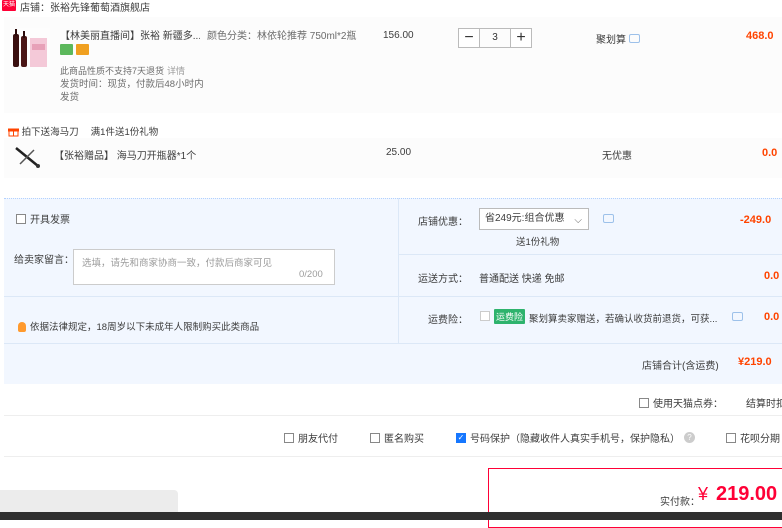  What do you see at coordinates (28, 158) in the screenshot?
I see `gift-image` at bounding box center [28, 158].